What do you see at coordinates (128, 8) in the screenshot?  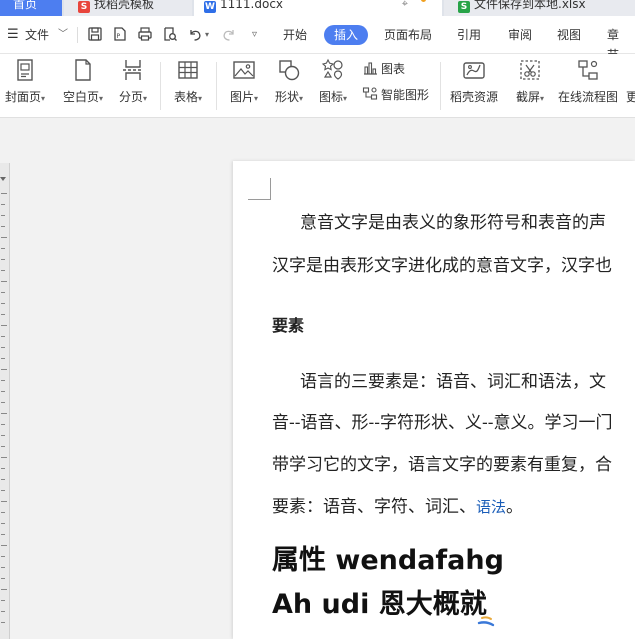 I see `tab-template: S 找稻壳模板` at bounding box center [128, 8].